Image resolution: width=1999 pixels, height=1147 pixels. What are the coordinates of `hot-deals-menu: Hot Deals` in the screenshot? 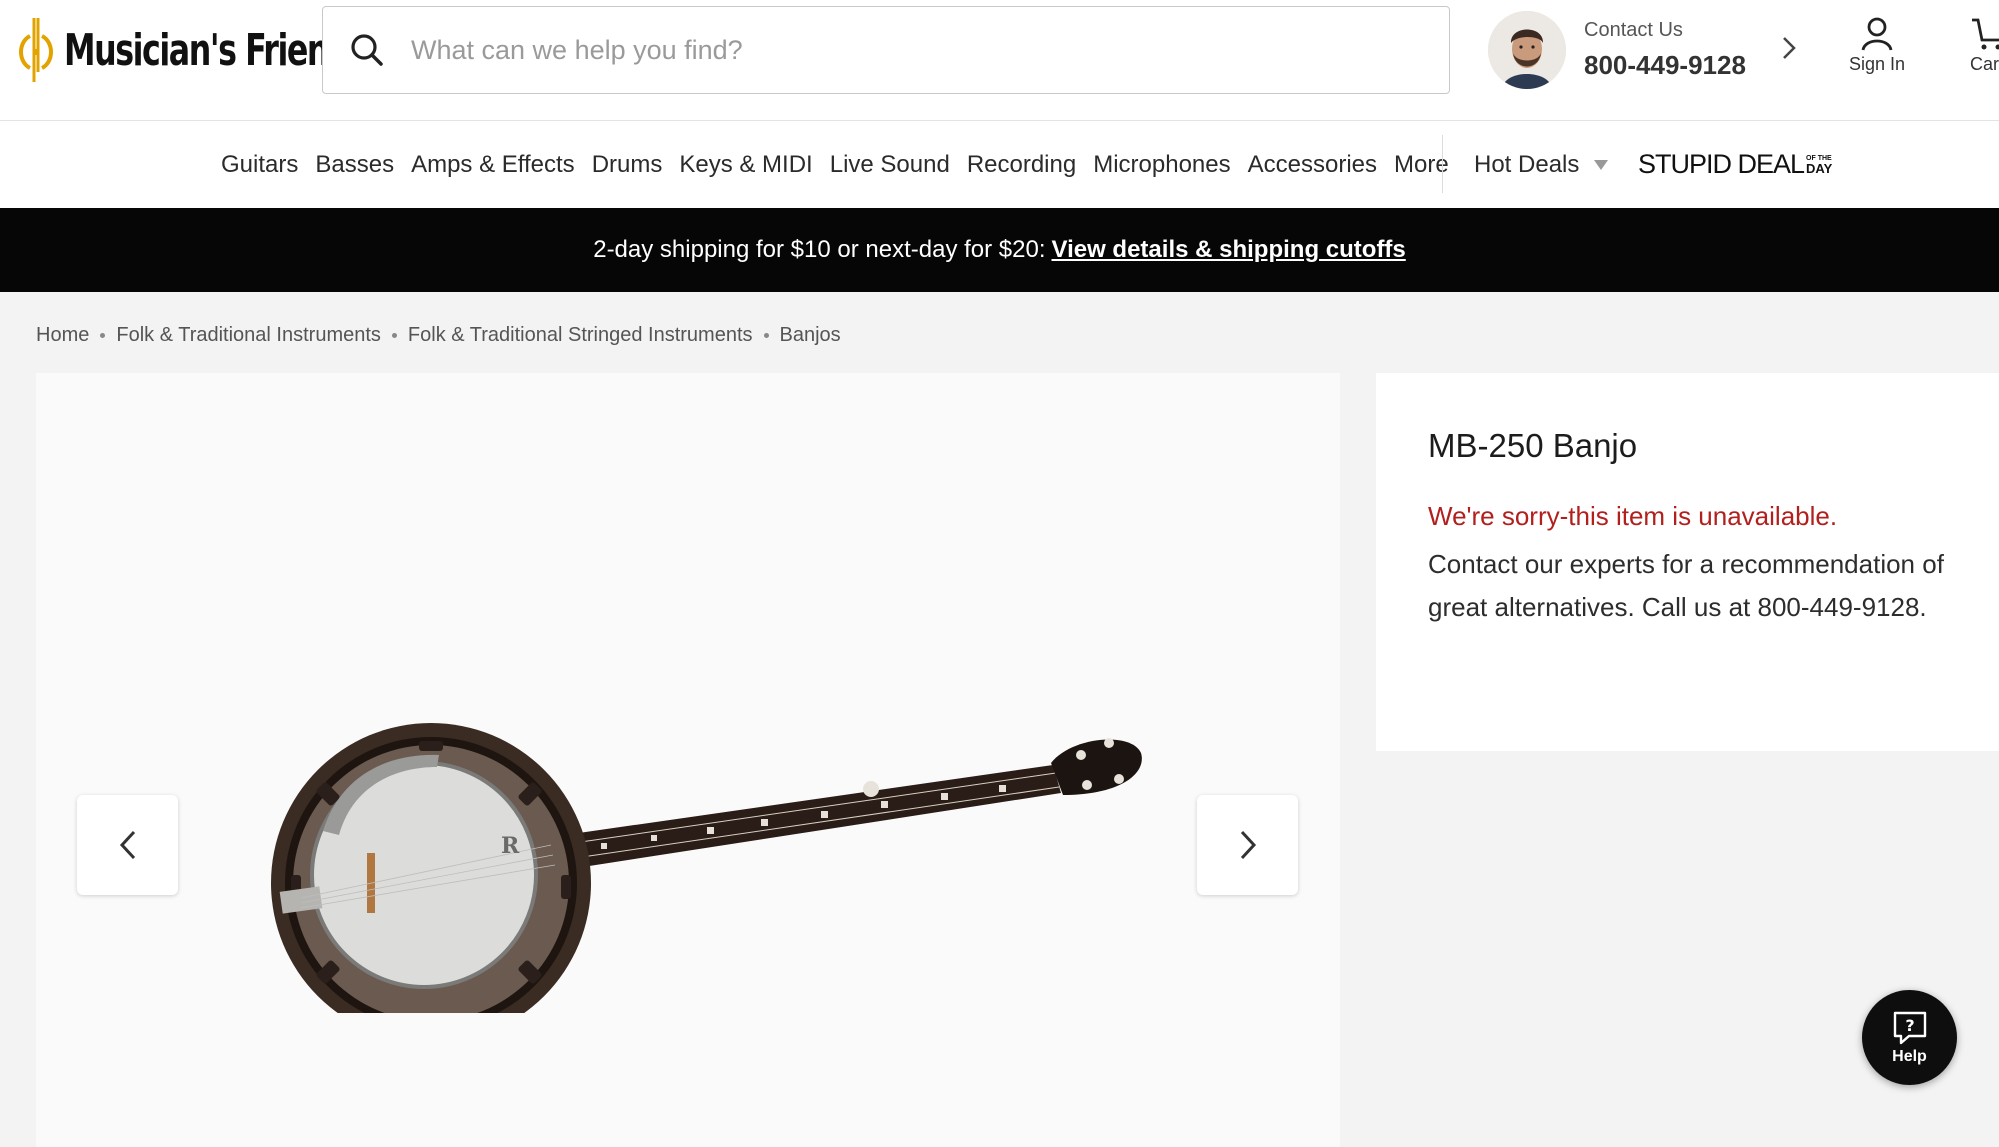 It's located at (1541, 164).